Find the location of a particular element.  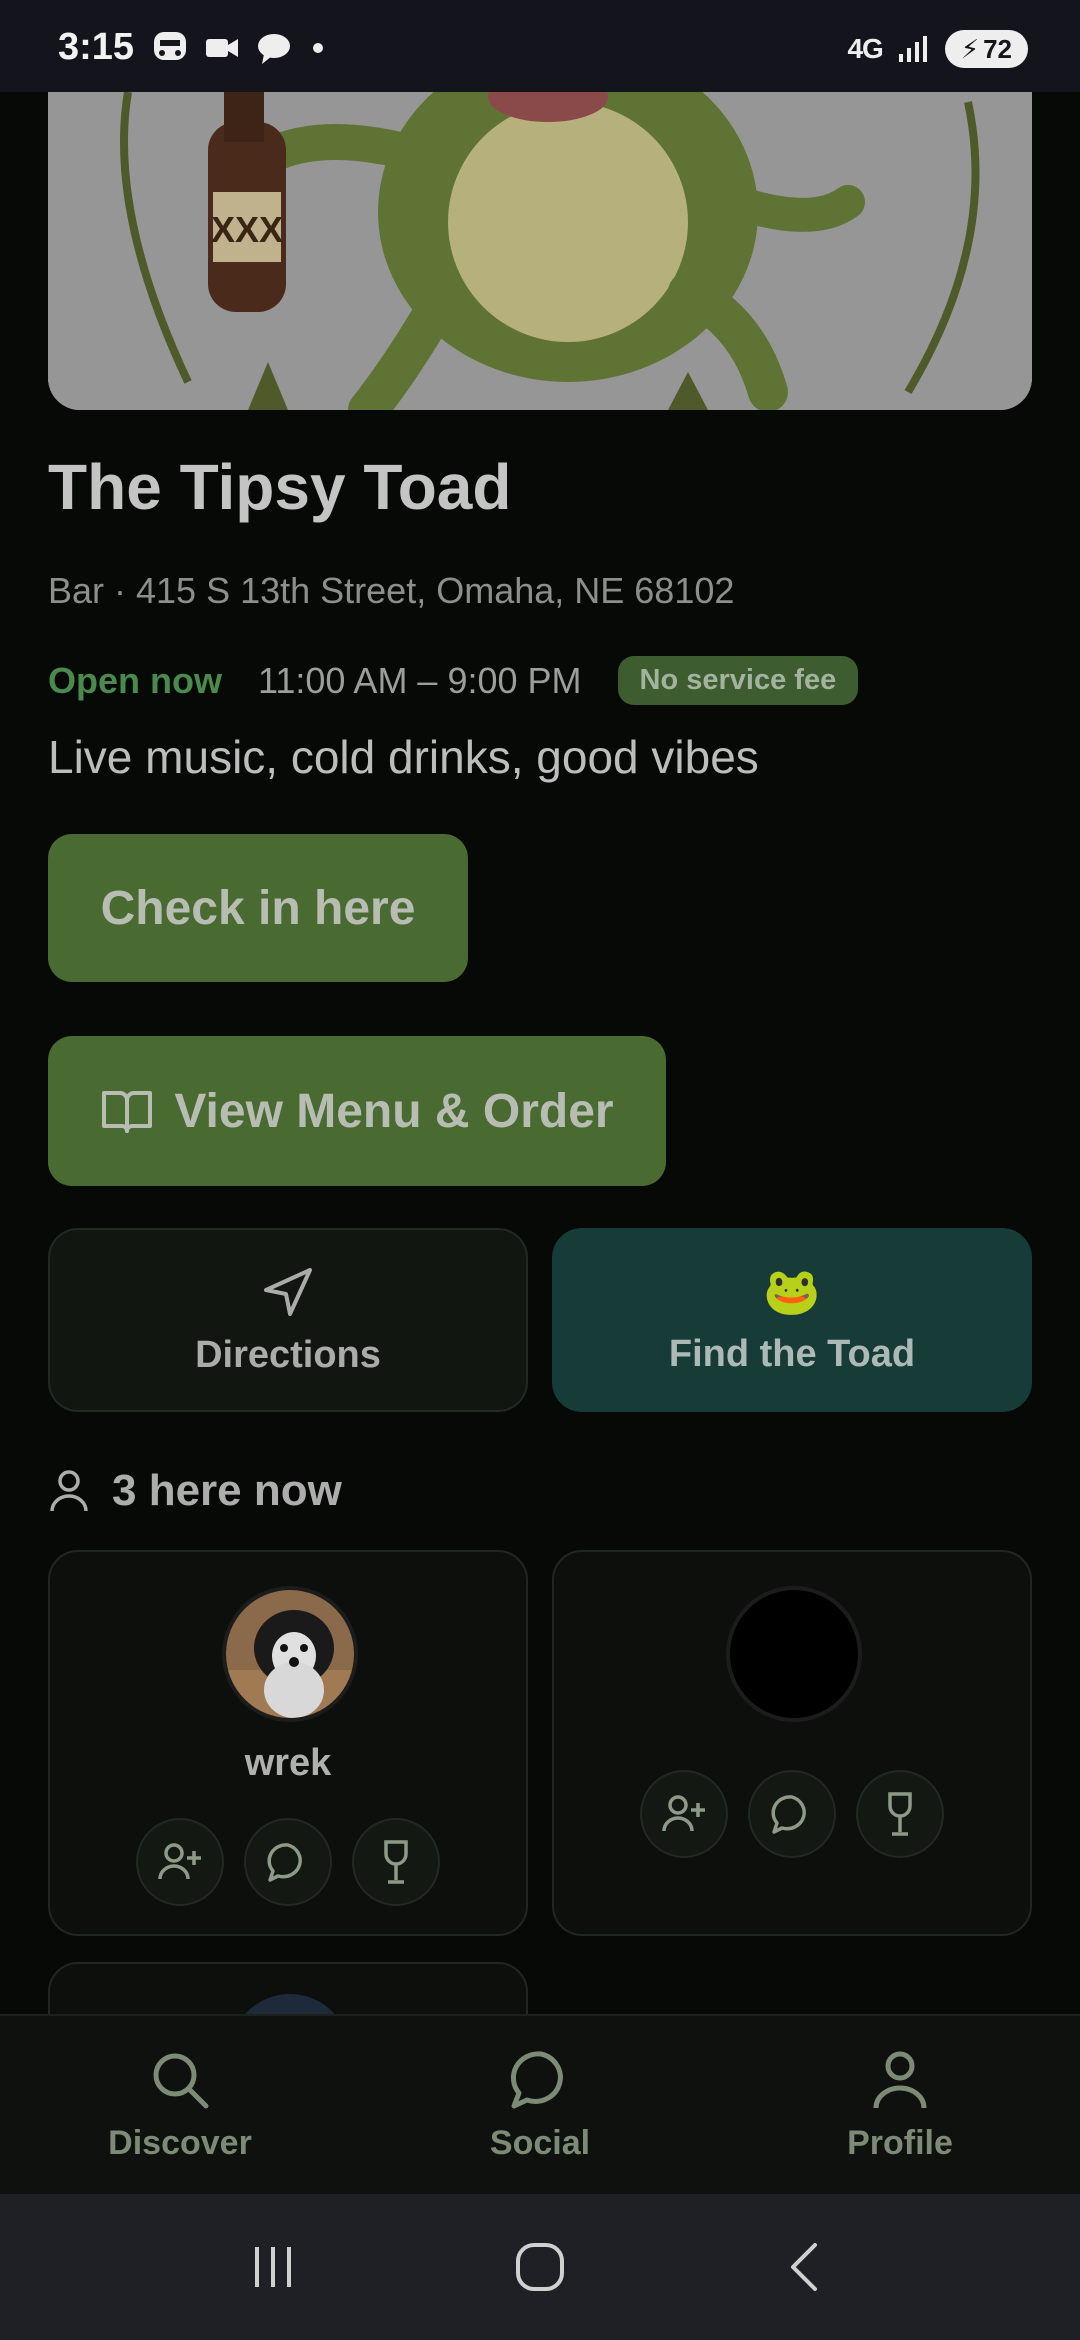

system-nav-bar is located at coordinates (540, 2267).